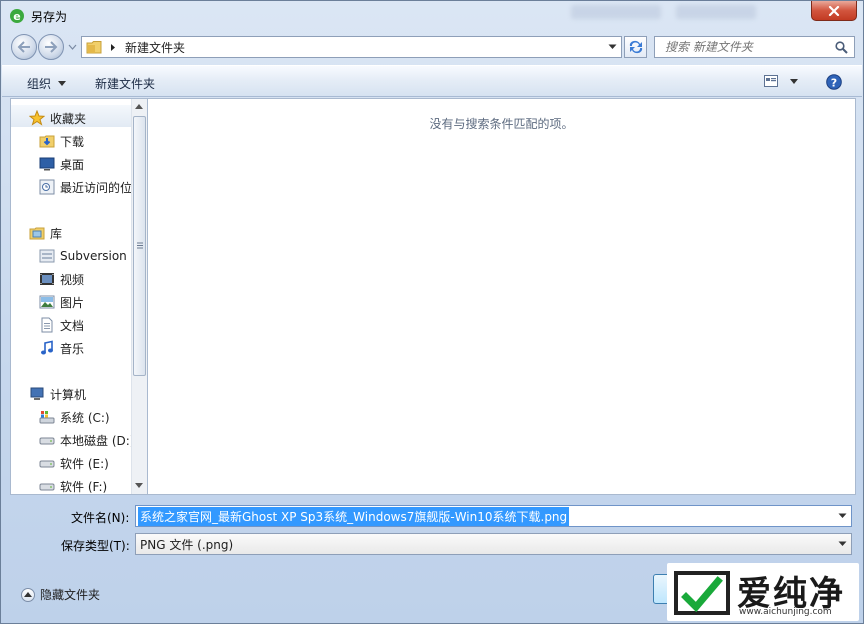 The height and width of the screenshot is (624, 864). Describe the element at coordinates (834, 82) in the screenshot. I see `help-icon: ?` at that location.